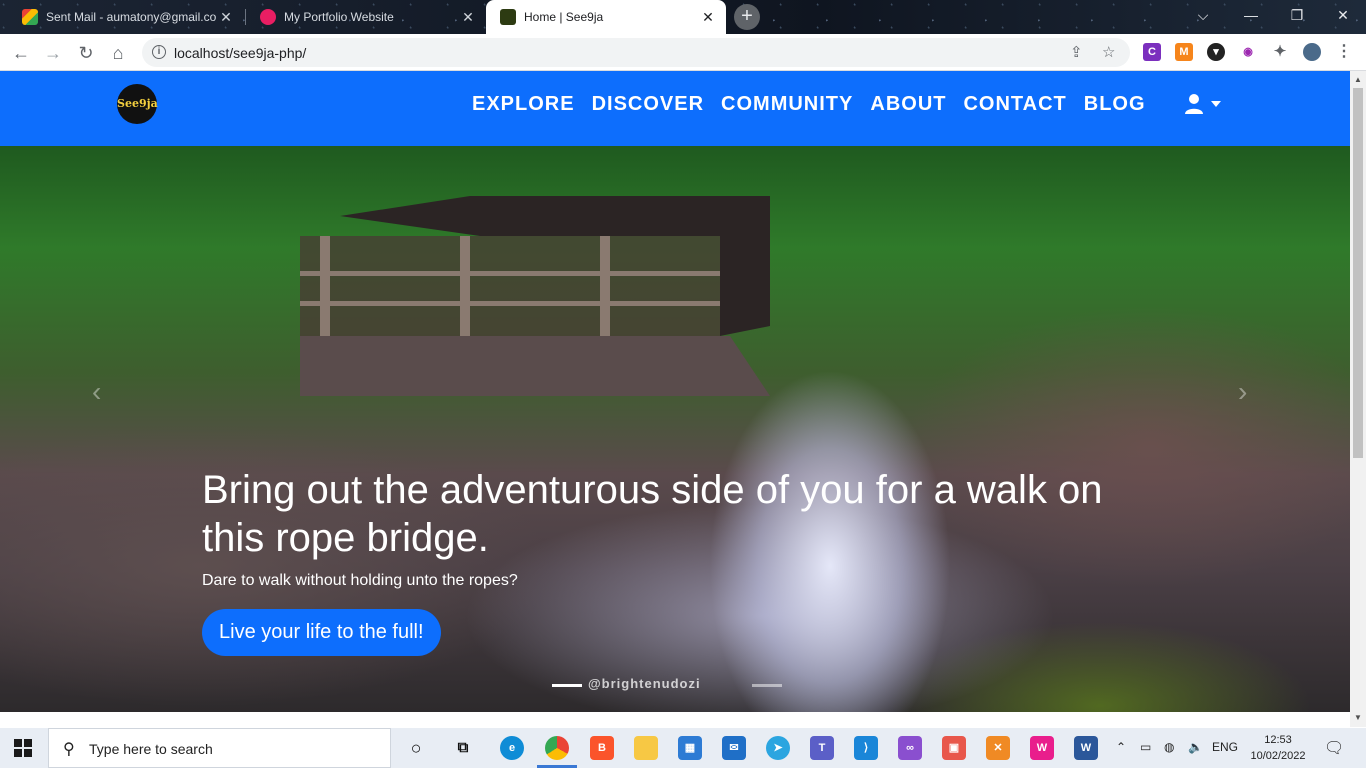 Image resolution: width=1366 pixels, height=768 pixels. What do you see at coordinates (1280, 52) in the screenshot?
I see `extensions-puzzle-icon: ✦` at bounding box center [1280, 52].